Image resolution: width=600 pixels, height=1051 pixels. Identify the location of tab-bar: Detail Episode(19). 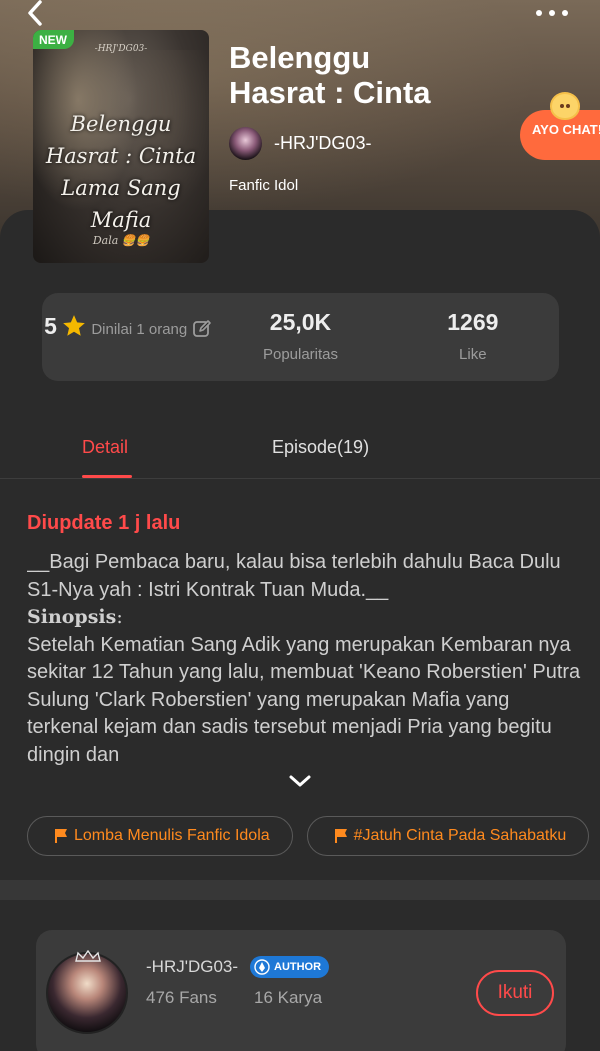
(300, 452).